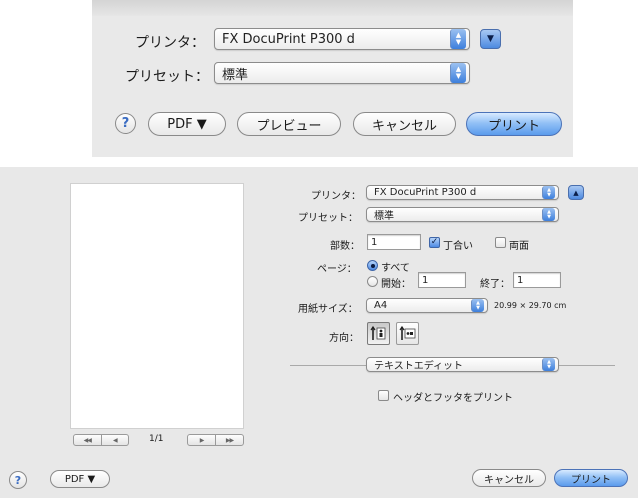  Describe the element at coordinates (495, 284) in the screenshot. I see `pages-to-label: 終了：` at that location.